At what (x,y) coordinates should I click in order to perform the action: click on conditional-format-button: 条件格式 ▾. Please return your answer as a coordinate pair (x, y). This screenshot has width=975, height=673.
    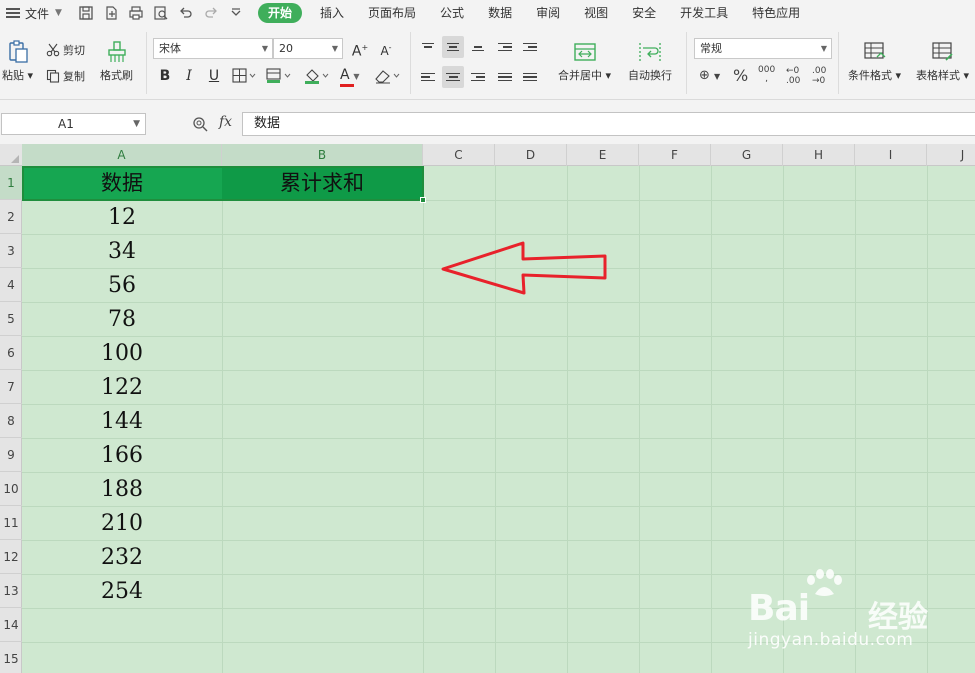
    Looking at the image, I should click on (874, 61).